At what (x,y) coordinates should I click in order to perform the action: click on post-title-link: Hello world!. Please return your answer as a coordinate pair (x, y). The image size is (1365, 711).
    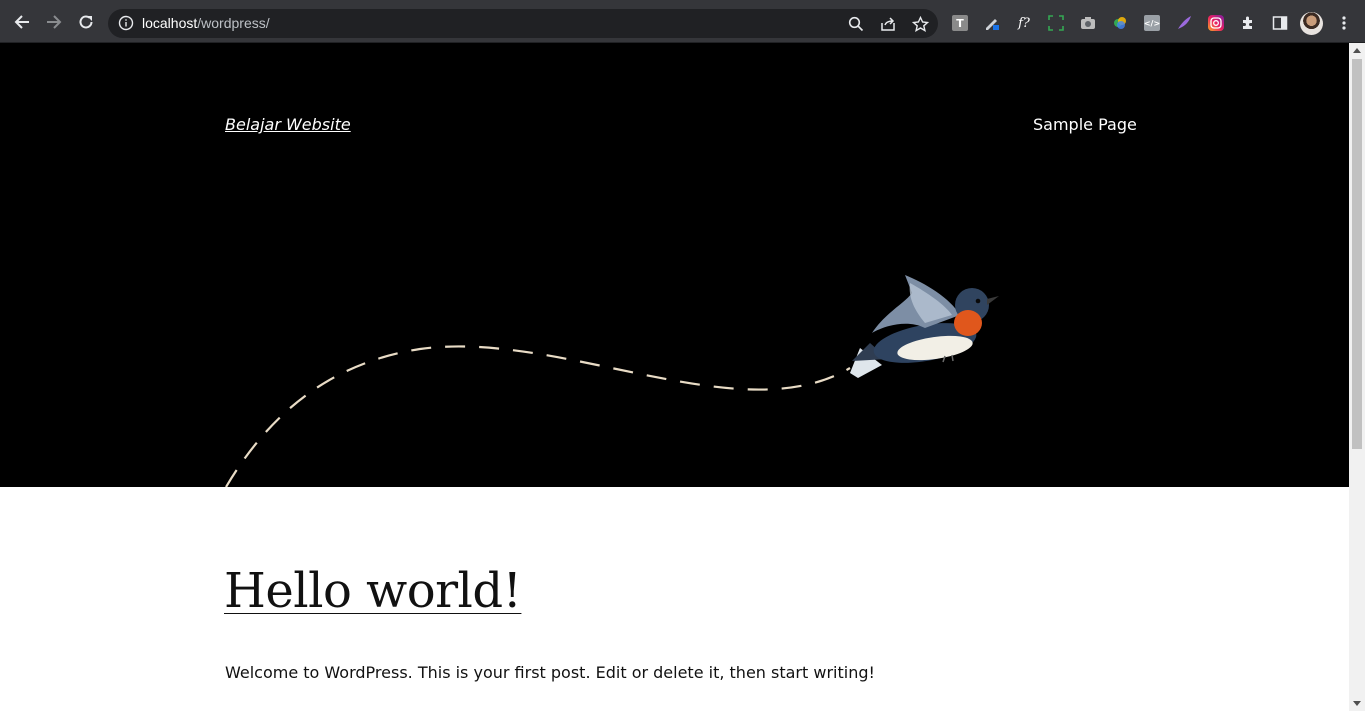
    Looking at the image, I should click on (373, 591).